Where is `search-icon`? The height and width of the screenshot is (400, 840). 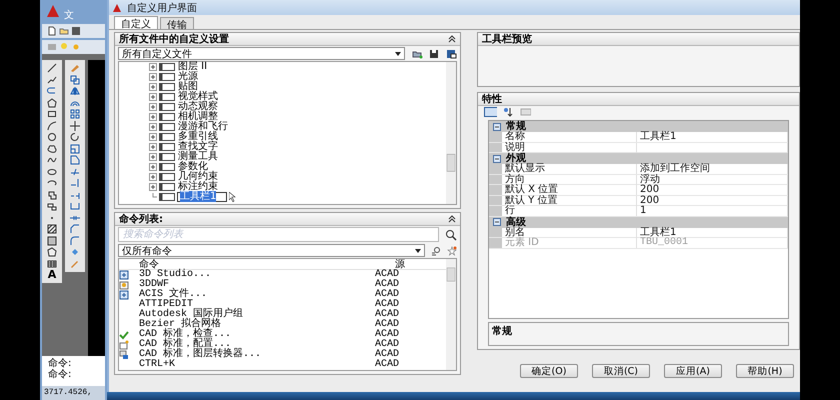 search-icon is located at coordinates (451, 234).